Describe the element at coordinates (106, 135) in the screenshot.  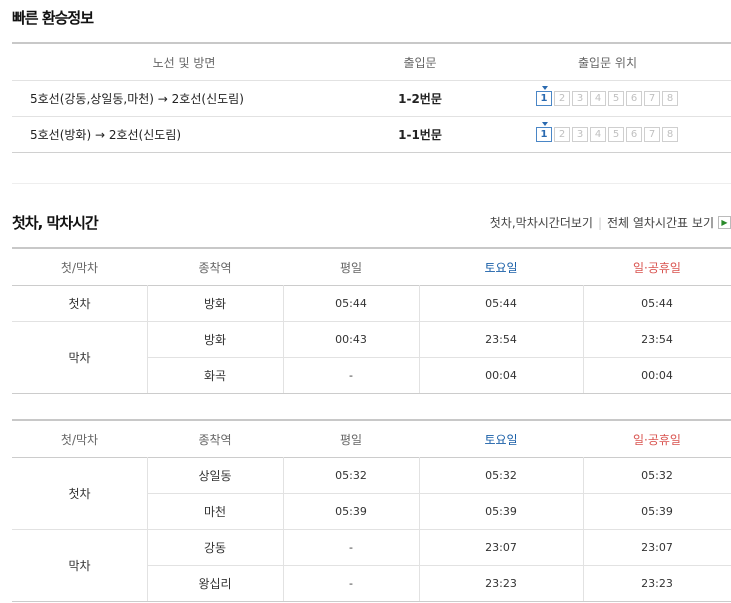
I see `route-text: 5호선(방화) → 2호선(신도림)` at that location.